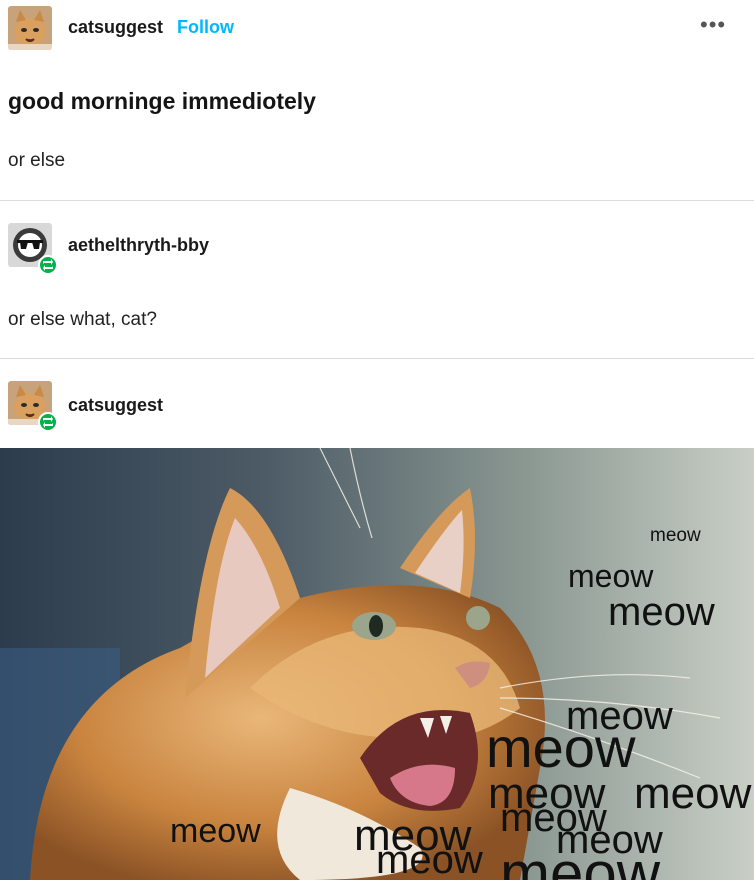 The width and height of the screenshot is (754, 880). I want to click on post-2-username: aethelthryth-bby, so click(138, 245).